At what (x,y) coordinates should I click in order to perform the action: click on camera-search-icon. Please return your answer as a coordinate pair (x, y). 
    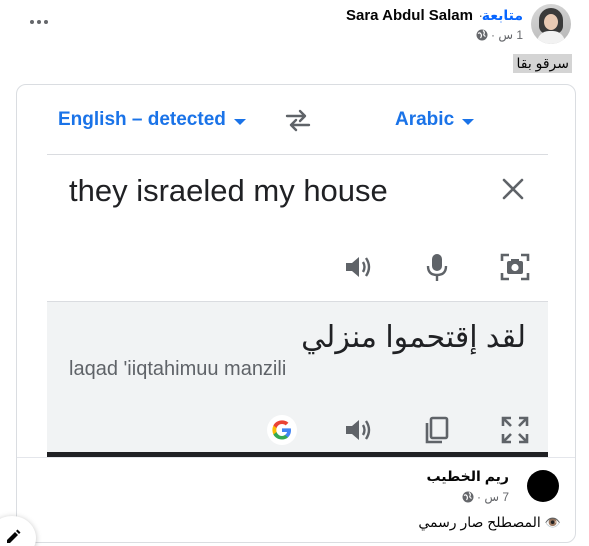
    Looking at the image, I should click on (515, 267).